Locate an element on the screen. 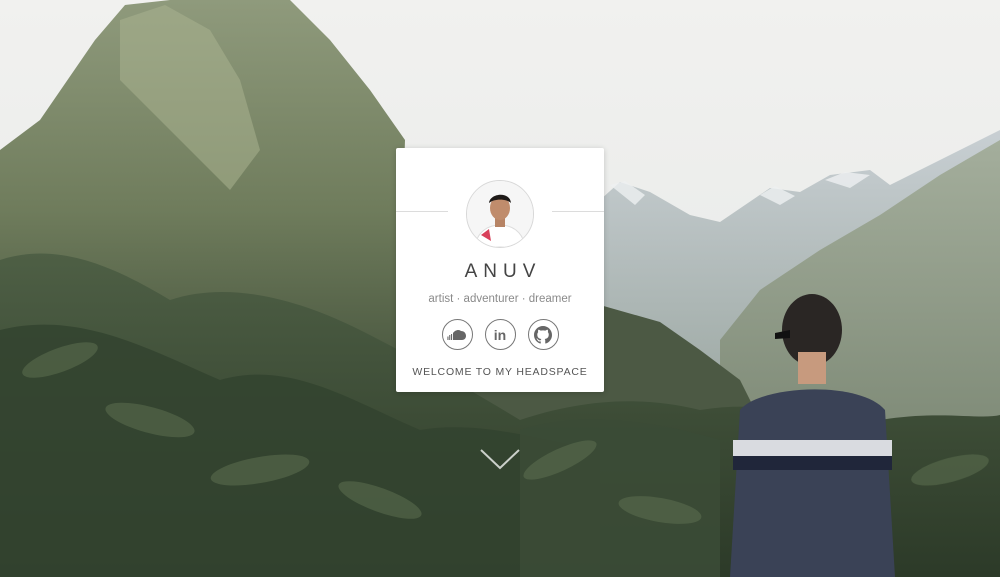 The width and height of the screenshot is (1000, 577). github-button is located at coordinates (543, 334).